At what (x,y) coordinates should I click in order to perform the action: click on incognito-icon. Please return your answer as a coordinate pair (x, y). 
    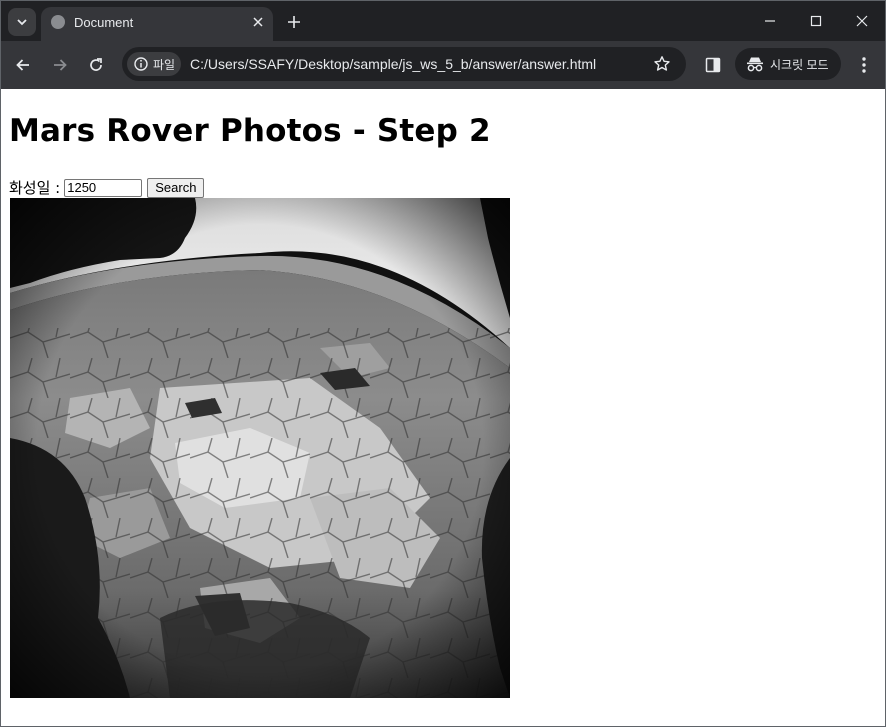
    Looking at the image, I should click on (755, 64).